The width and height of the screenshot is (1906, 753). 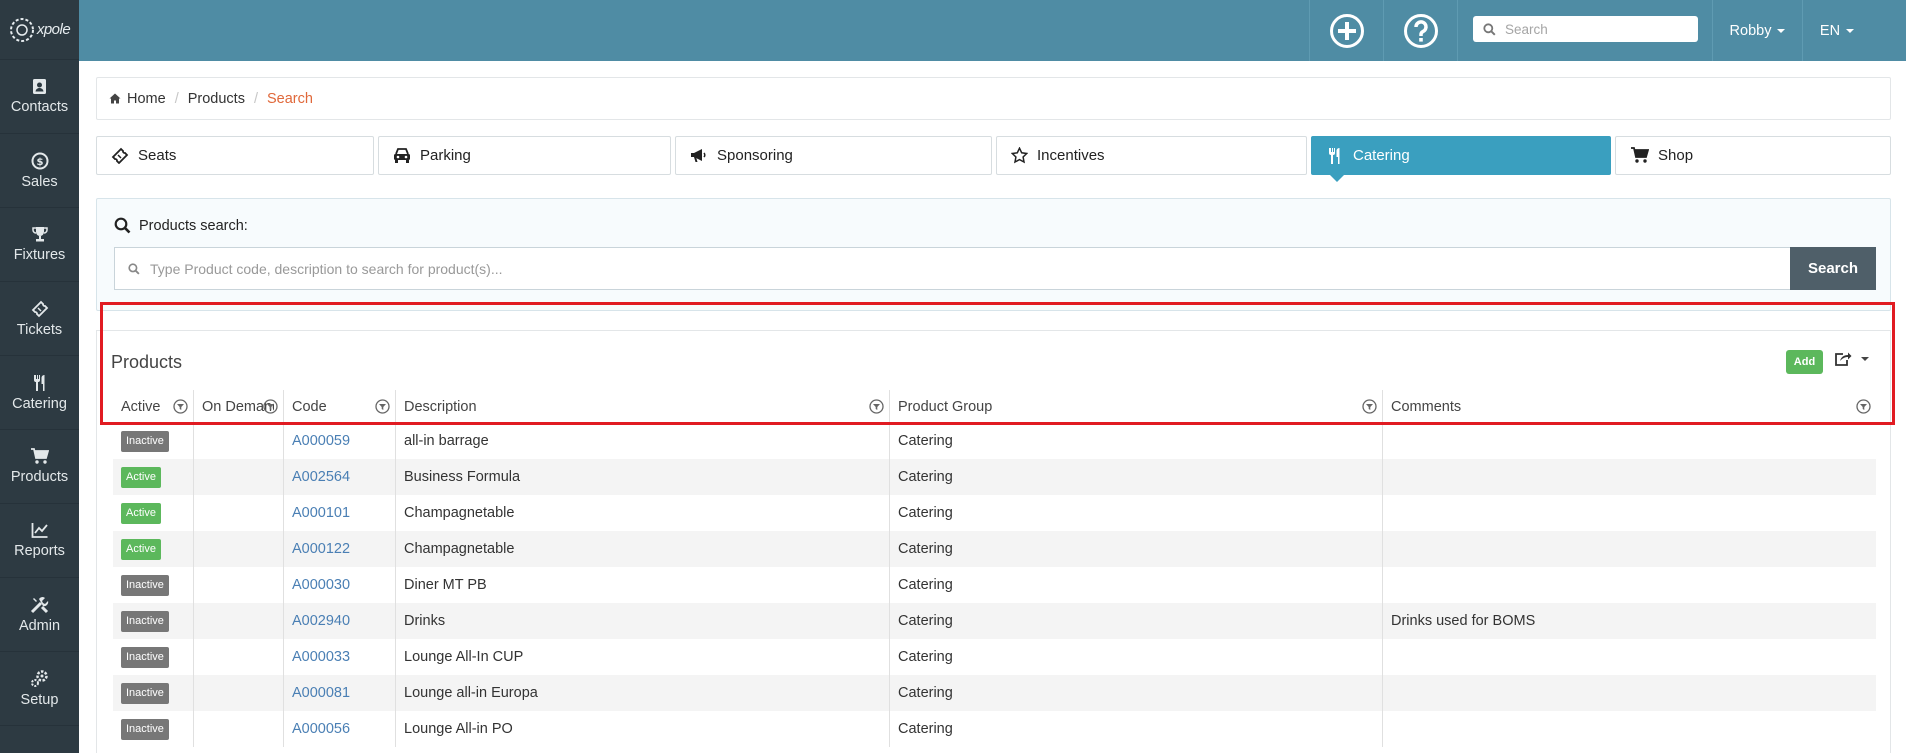 What do you see at coordinates (1629, 406) in the screenshot?
I see `column-comments: Comments` at bounding box center [1629, 406].